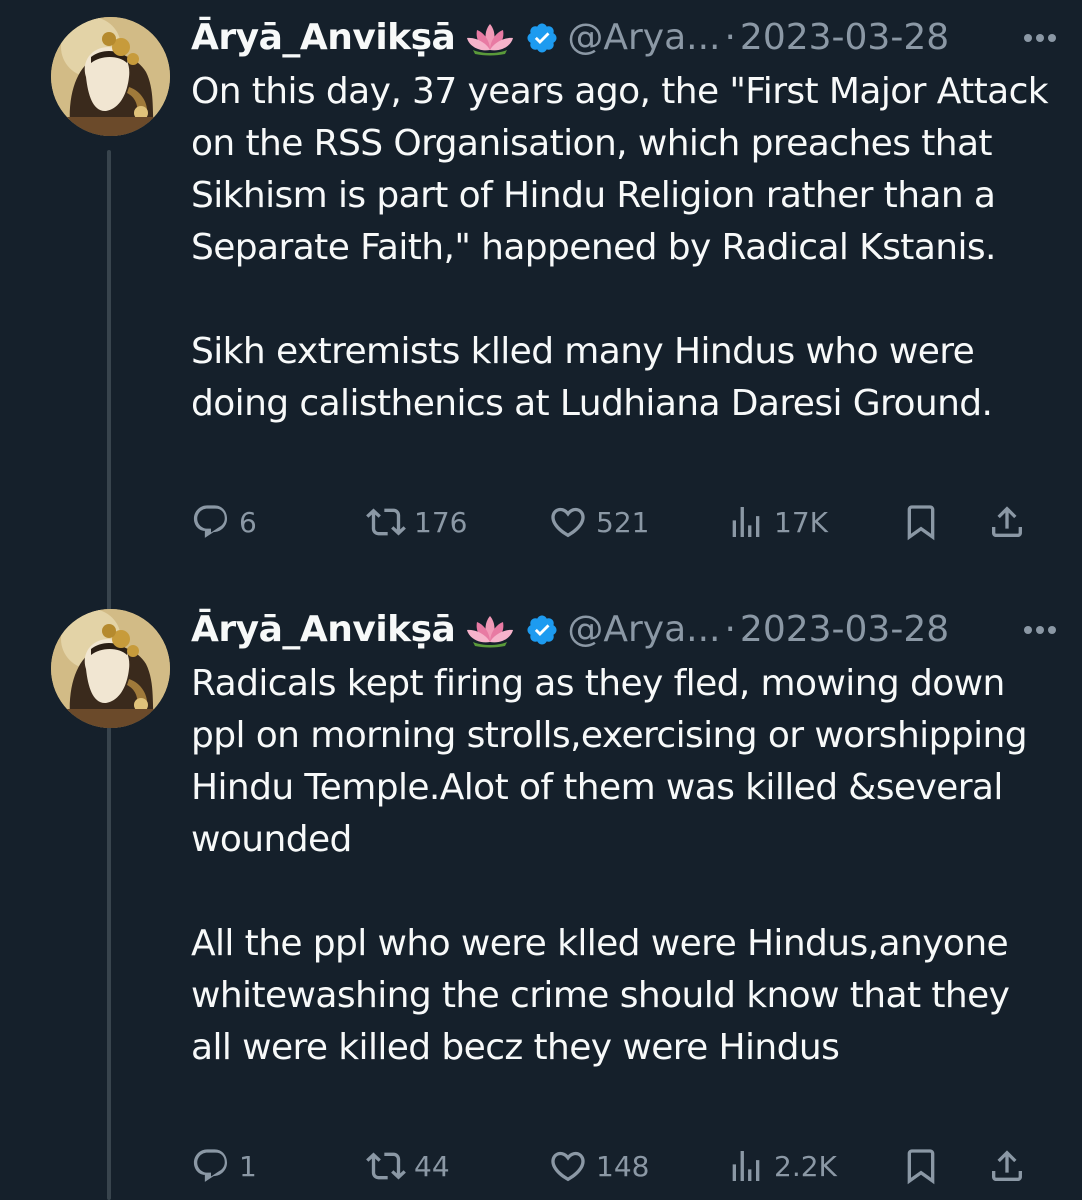 The image size is (1082, 1200). What do you see at coordinates (248, 522) in the screenshot?
I see `reply-count: 6` at bounding box center [248, 522].